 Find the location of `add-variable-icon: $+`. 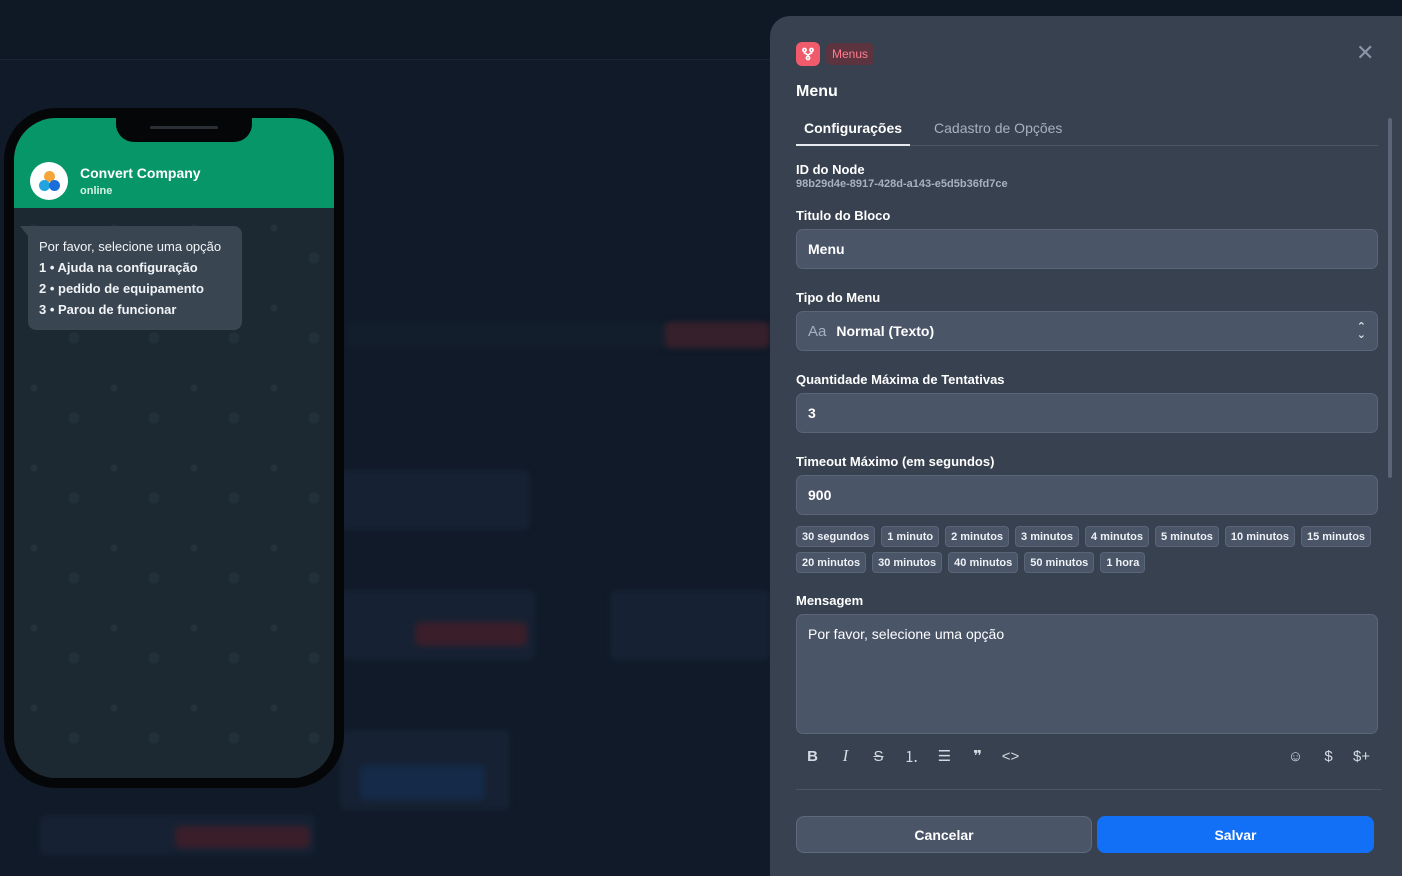

add-variable-icon: $+ is located at coordinates (1361, 756).